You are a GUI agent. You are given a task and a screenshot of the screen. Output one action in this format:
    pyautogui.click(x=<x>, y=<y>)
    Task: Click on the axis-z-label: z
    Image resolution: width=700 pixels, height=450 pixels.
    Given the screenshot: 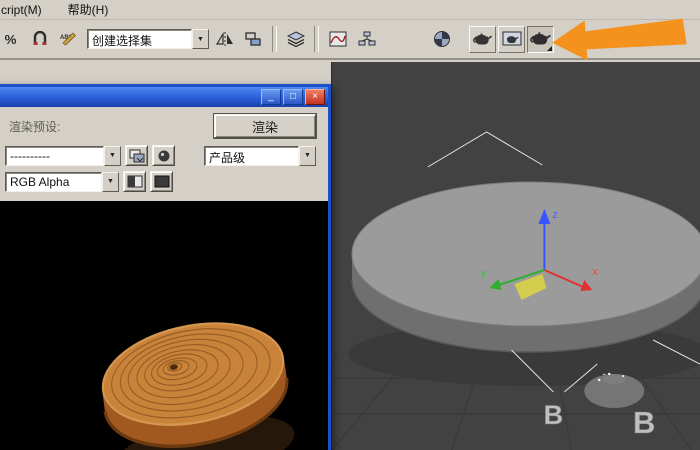 What is the action you would take?
    pyautogui.click(x=554, y=215)
    